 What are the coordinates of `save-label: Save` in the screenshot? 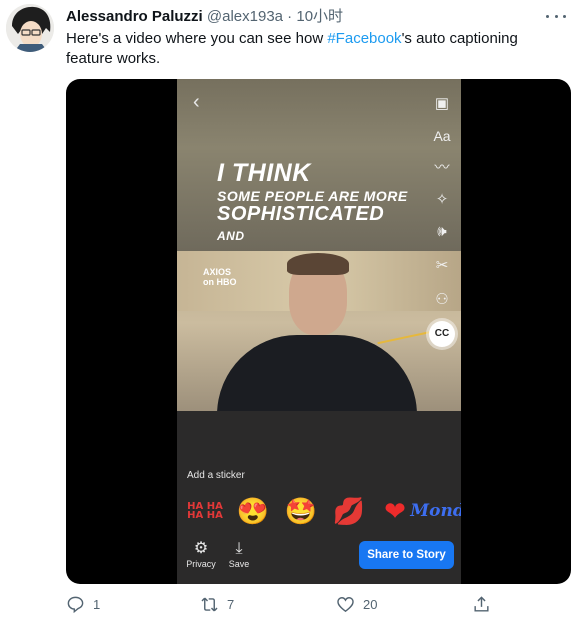 It's located at (239, 564).